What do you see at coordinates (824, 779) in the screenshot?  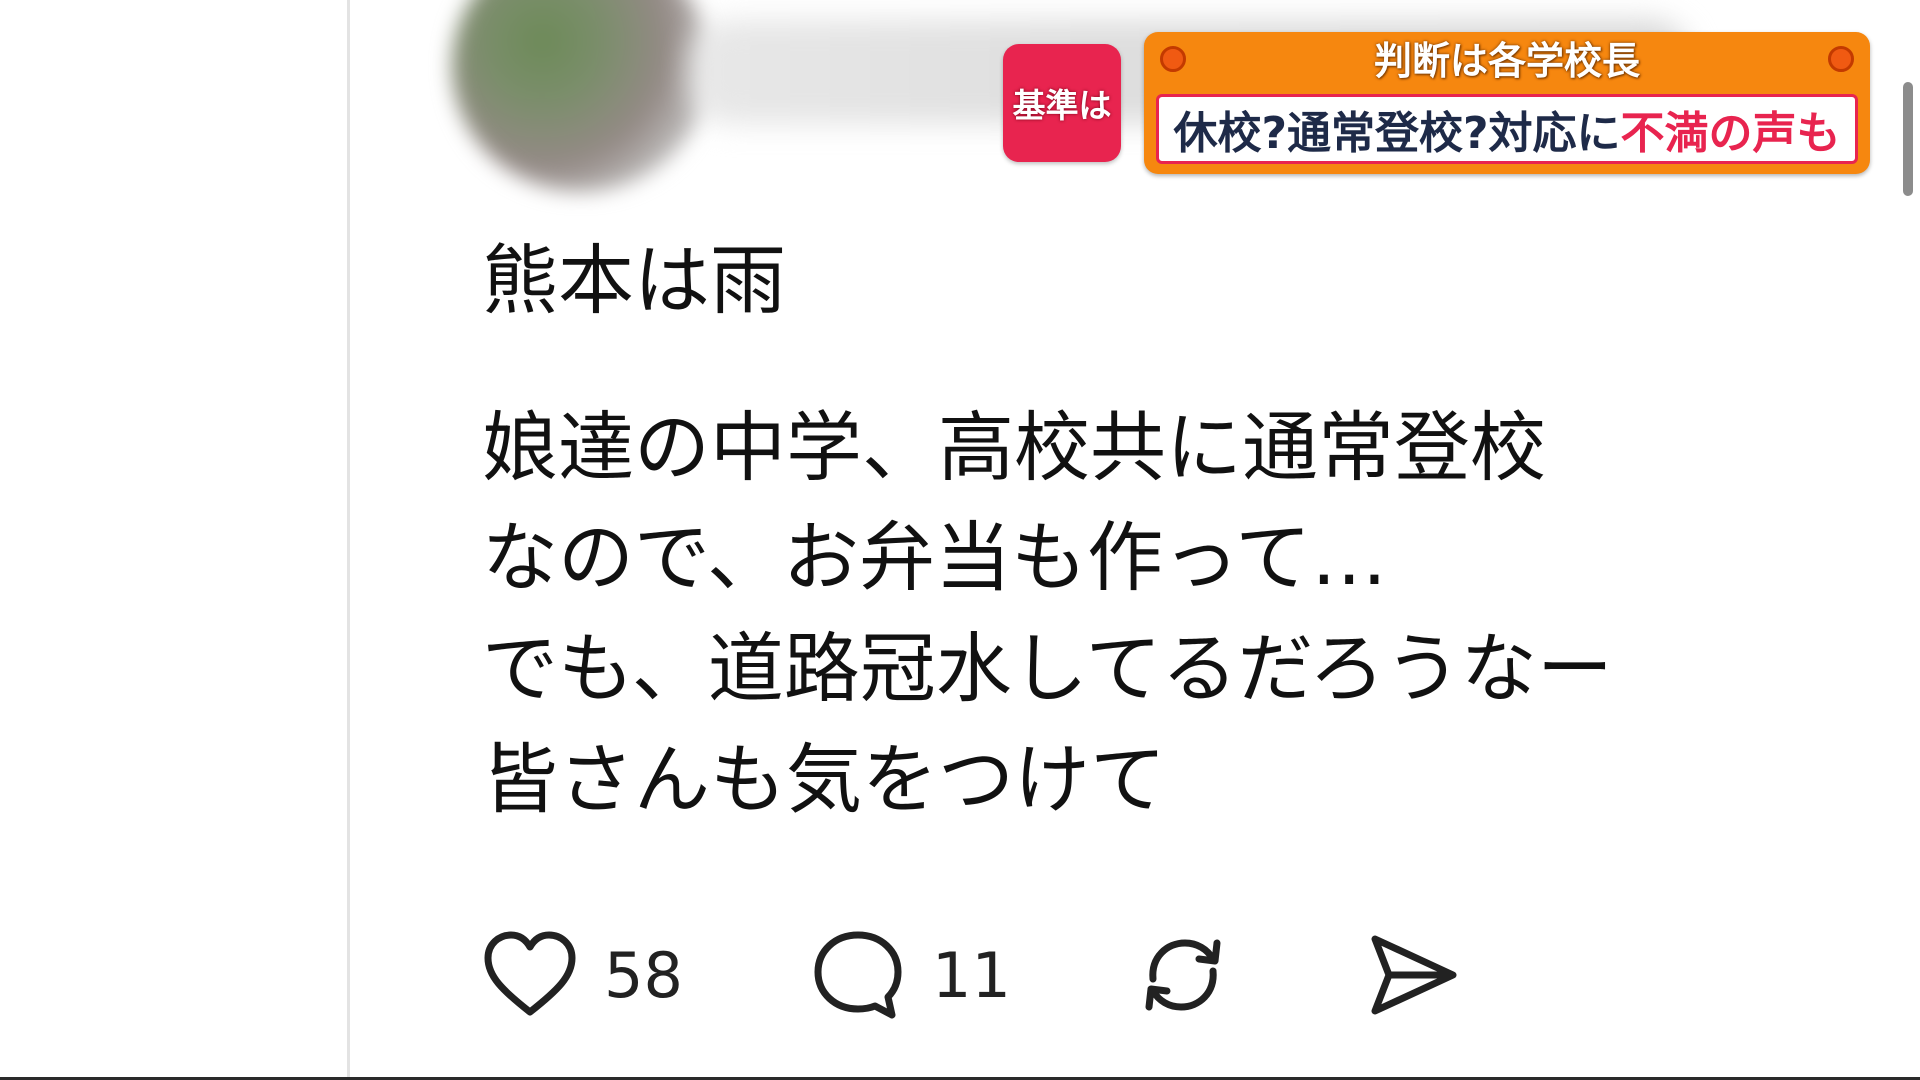 I see `post-text-line: 皆さんも気をつけて` at bounding box center [824, 779].